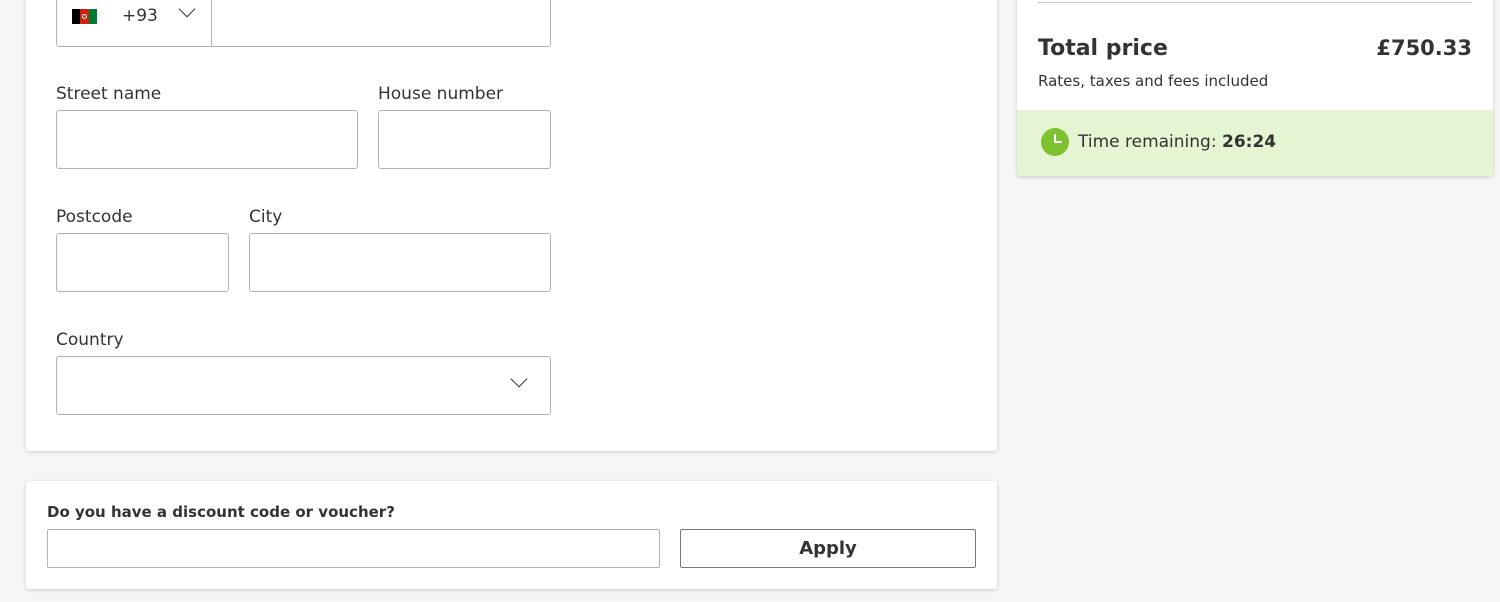  Describe the element at coordinates (1255, 2) in the screenshot. I see `summary-divider` at that location.